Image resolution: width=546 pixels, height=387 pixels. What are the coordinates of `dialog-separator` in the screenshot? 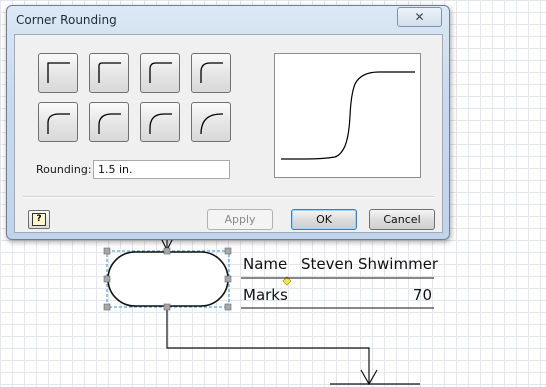 It's located at (228, 197).